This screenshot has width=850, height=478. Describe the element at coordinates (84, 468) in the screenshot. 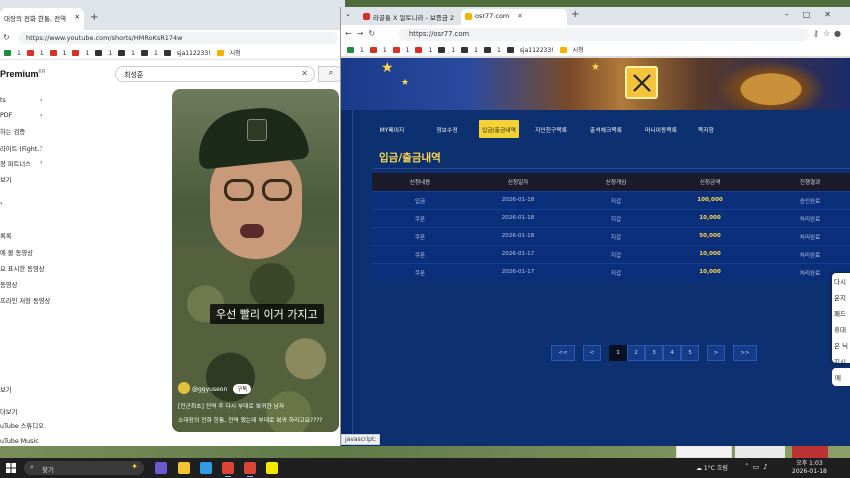

I see `taskbar-search: ⌕ 찾기 ✦` at that location.